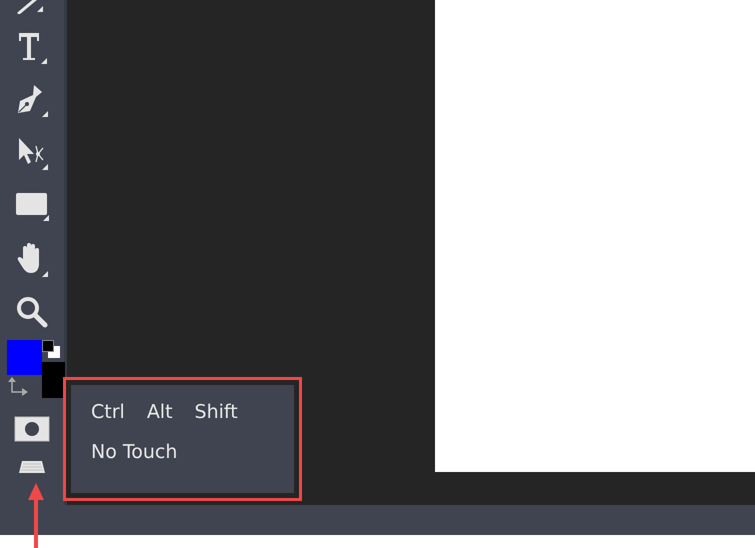 The image size is (755, 548). Describe the element at coordinates (108, 412) in the screenshot. I see `modifier-key: Ctrl` at that location.